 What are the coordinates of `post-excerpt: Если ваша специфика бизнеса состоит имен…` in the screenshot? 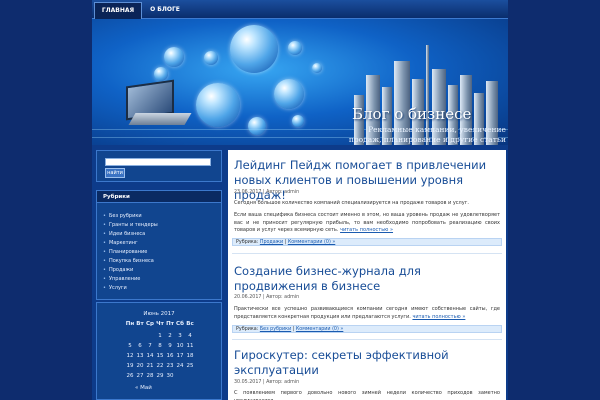 It's located at (367, 222).